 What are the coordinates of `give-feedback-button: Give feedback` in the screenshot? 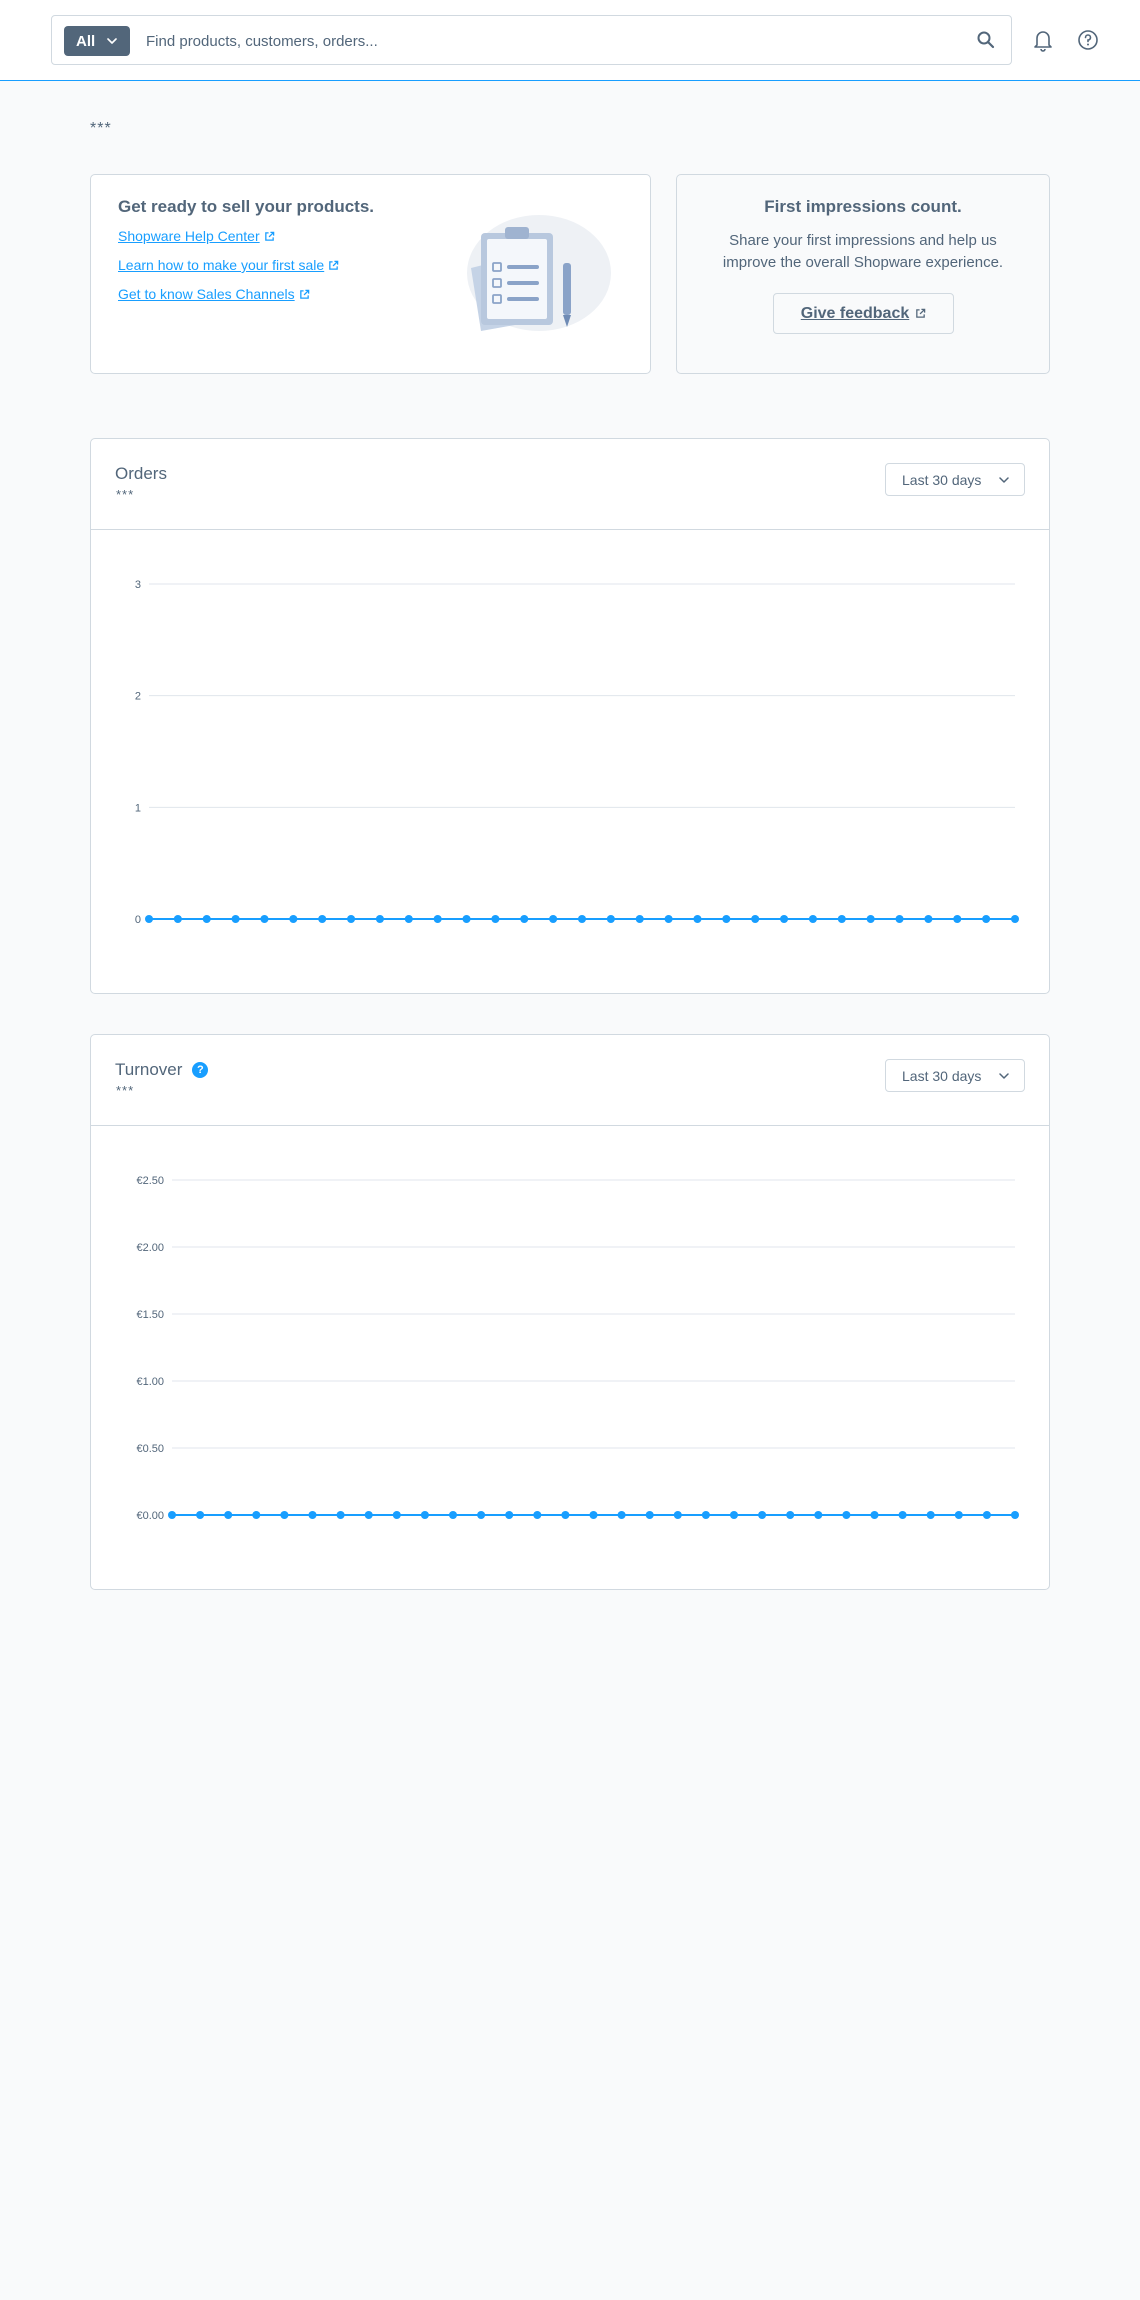 It's located at (863, 313).